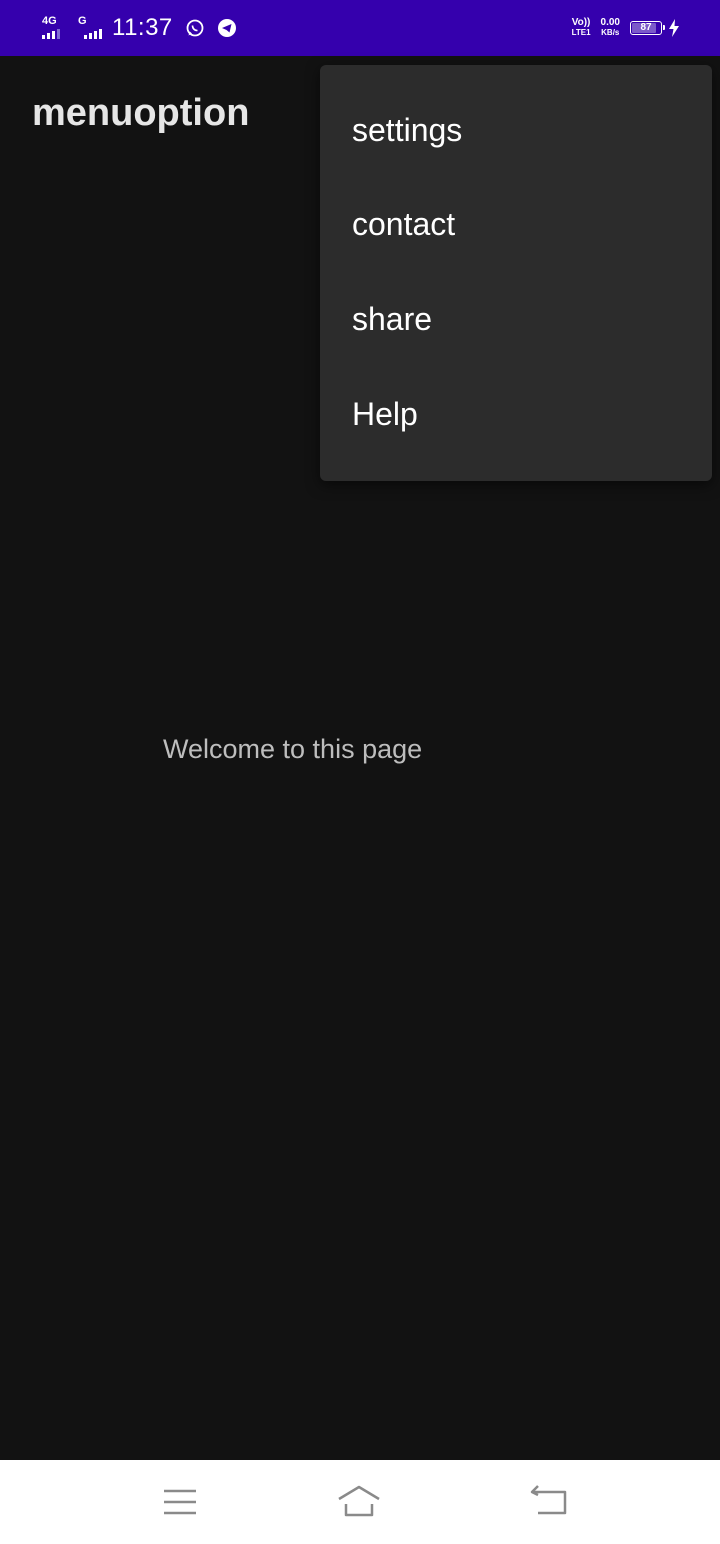 The image size is (720, 1544). I want to click on home-icon, so click(359, 1501).